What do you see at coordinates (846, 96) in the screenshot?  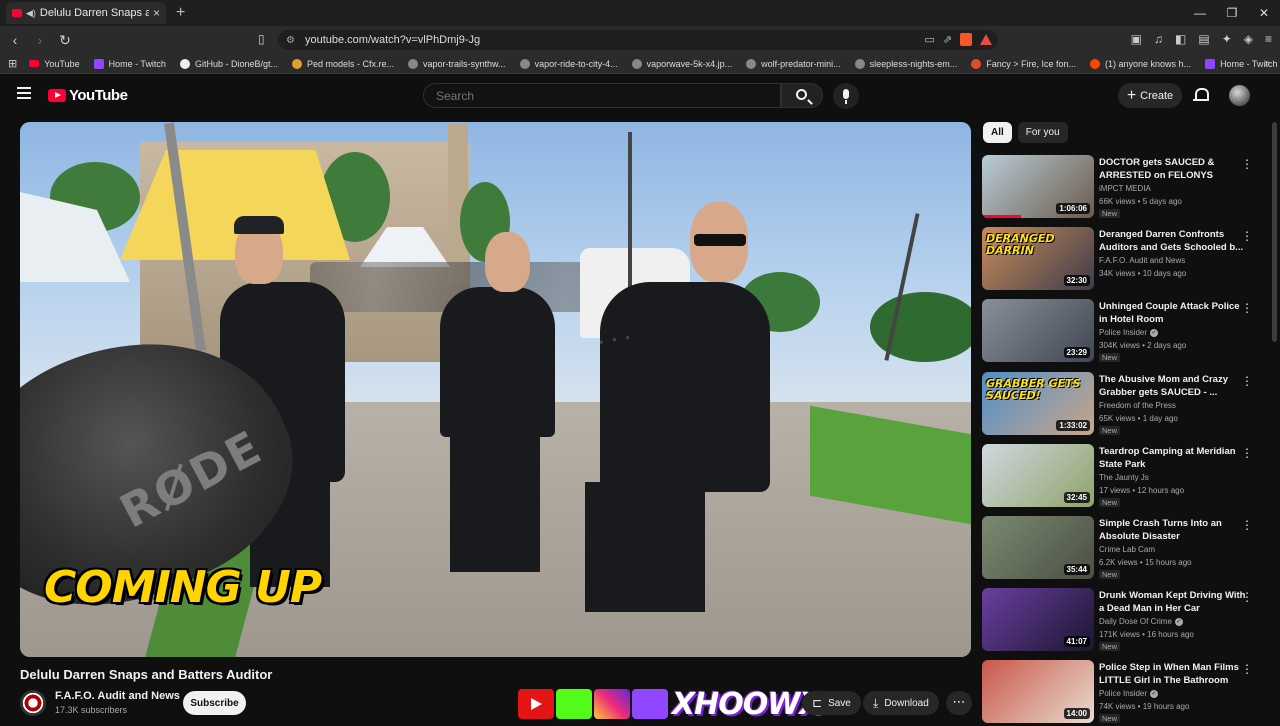 I see `voice-search-button` at bounding box center [846, 96].